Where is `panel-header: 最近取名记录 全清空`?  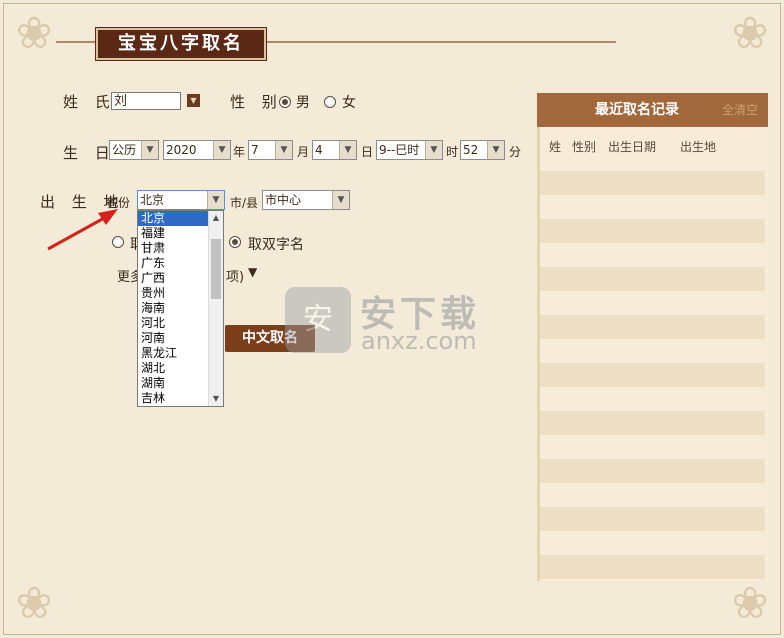 panel-header: 最近取名记录 全清空 is located at coordinates (652, 110).